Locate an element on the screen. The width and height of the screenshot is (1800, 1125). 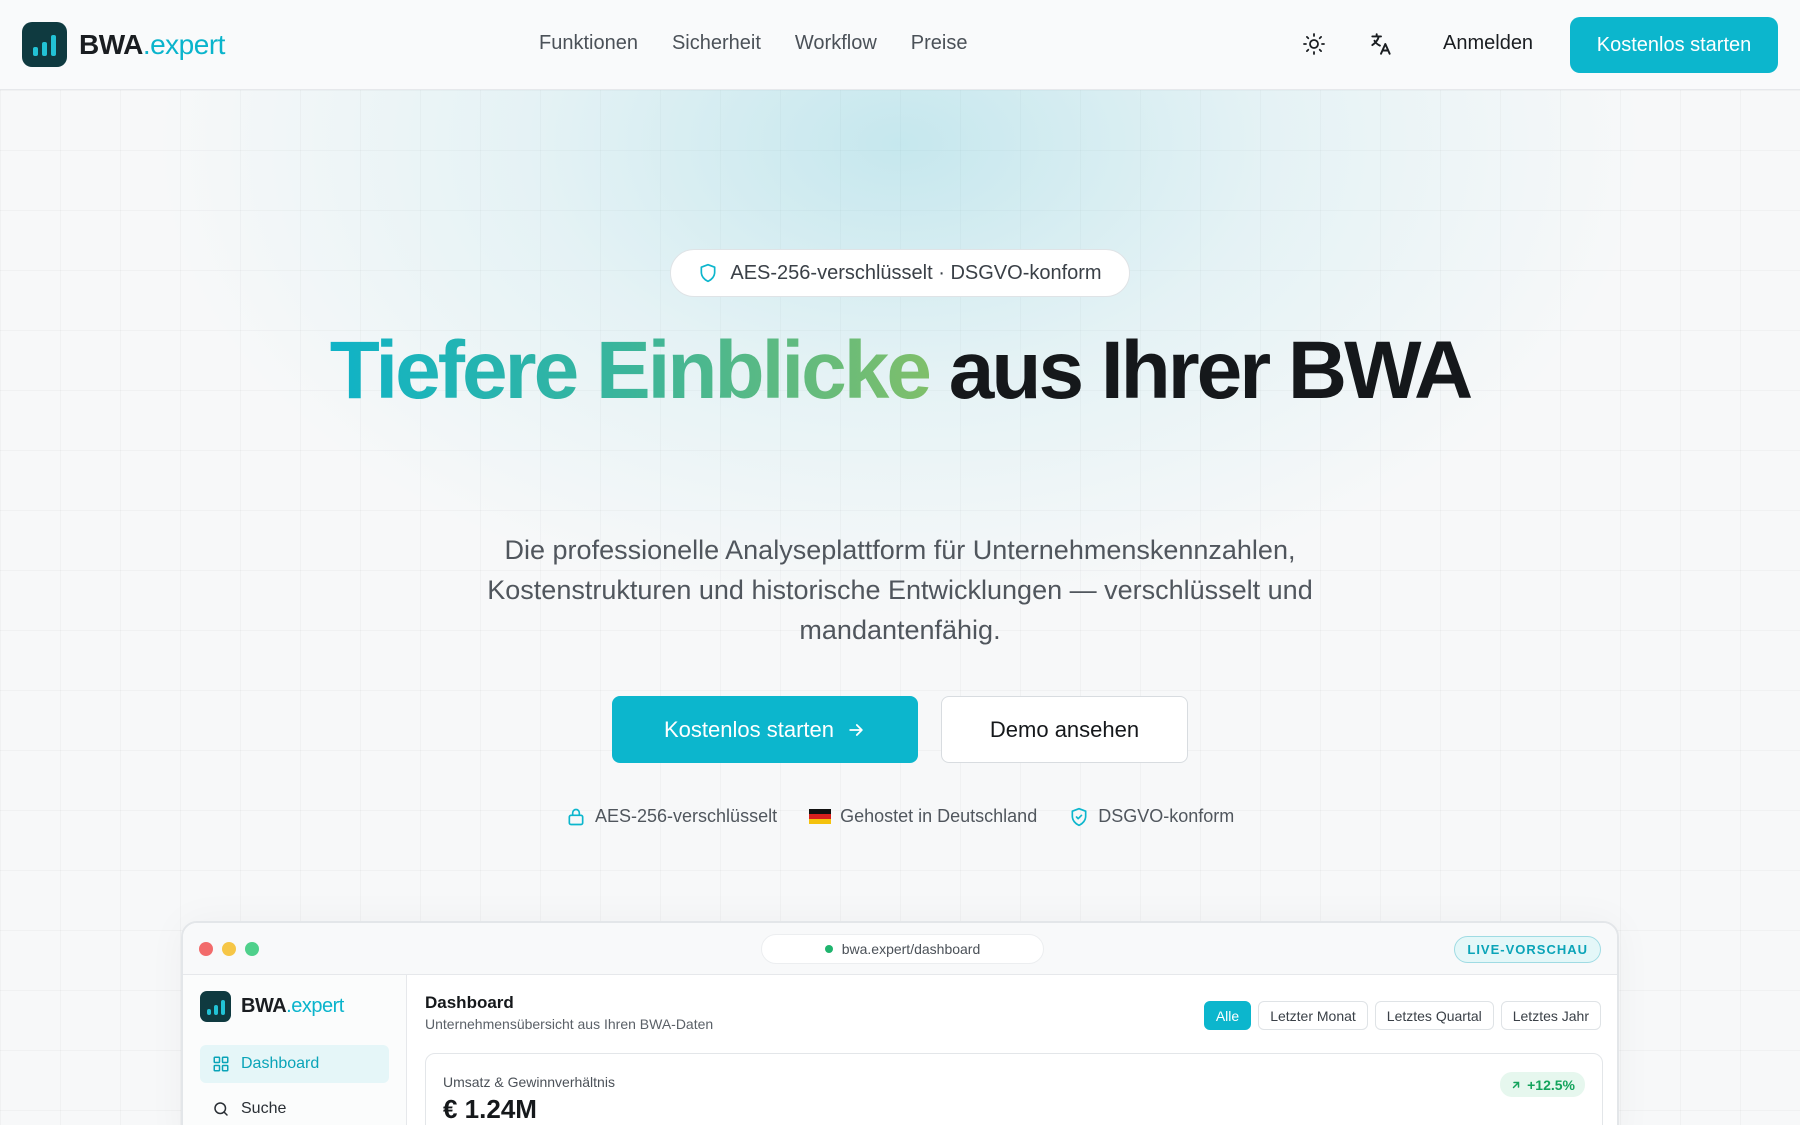
trust-item-hosting: Gehostet in Deutschland is located at coordinates (923, 816).